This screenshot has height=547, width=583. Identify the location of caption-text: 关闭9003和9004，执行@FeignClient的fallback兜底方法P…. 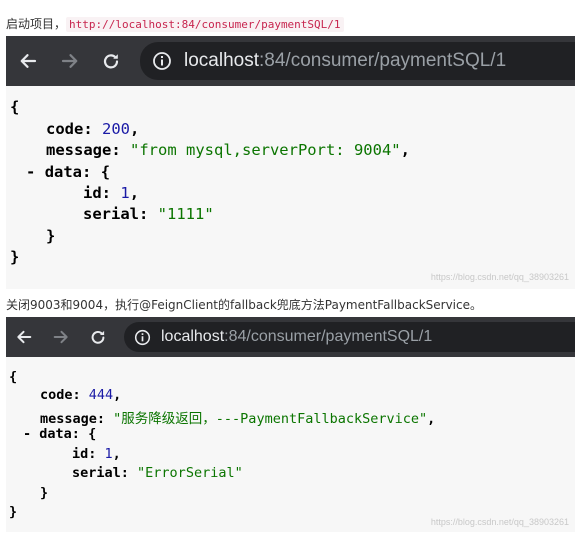
(244, 305).